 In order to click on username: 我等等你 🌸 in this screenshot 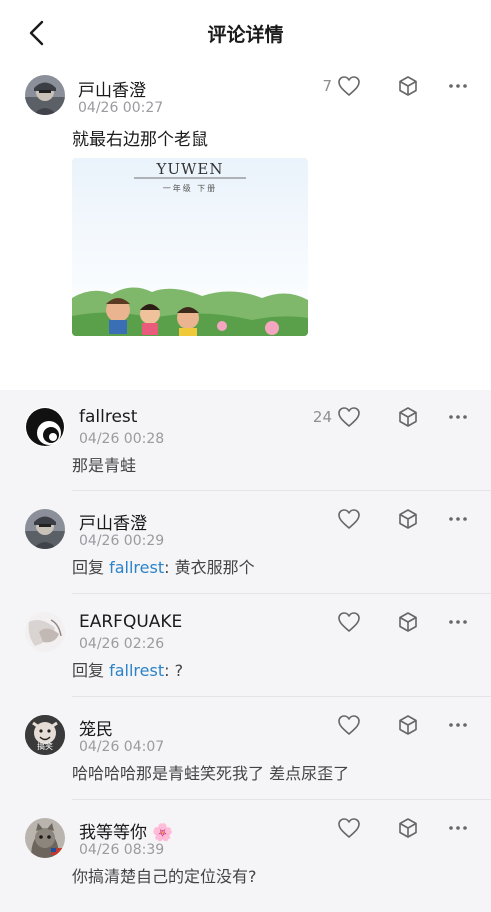, I will do `click(126, 830)`.